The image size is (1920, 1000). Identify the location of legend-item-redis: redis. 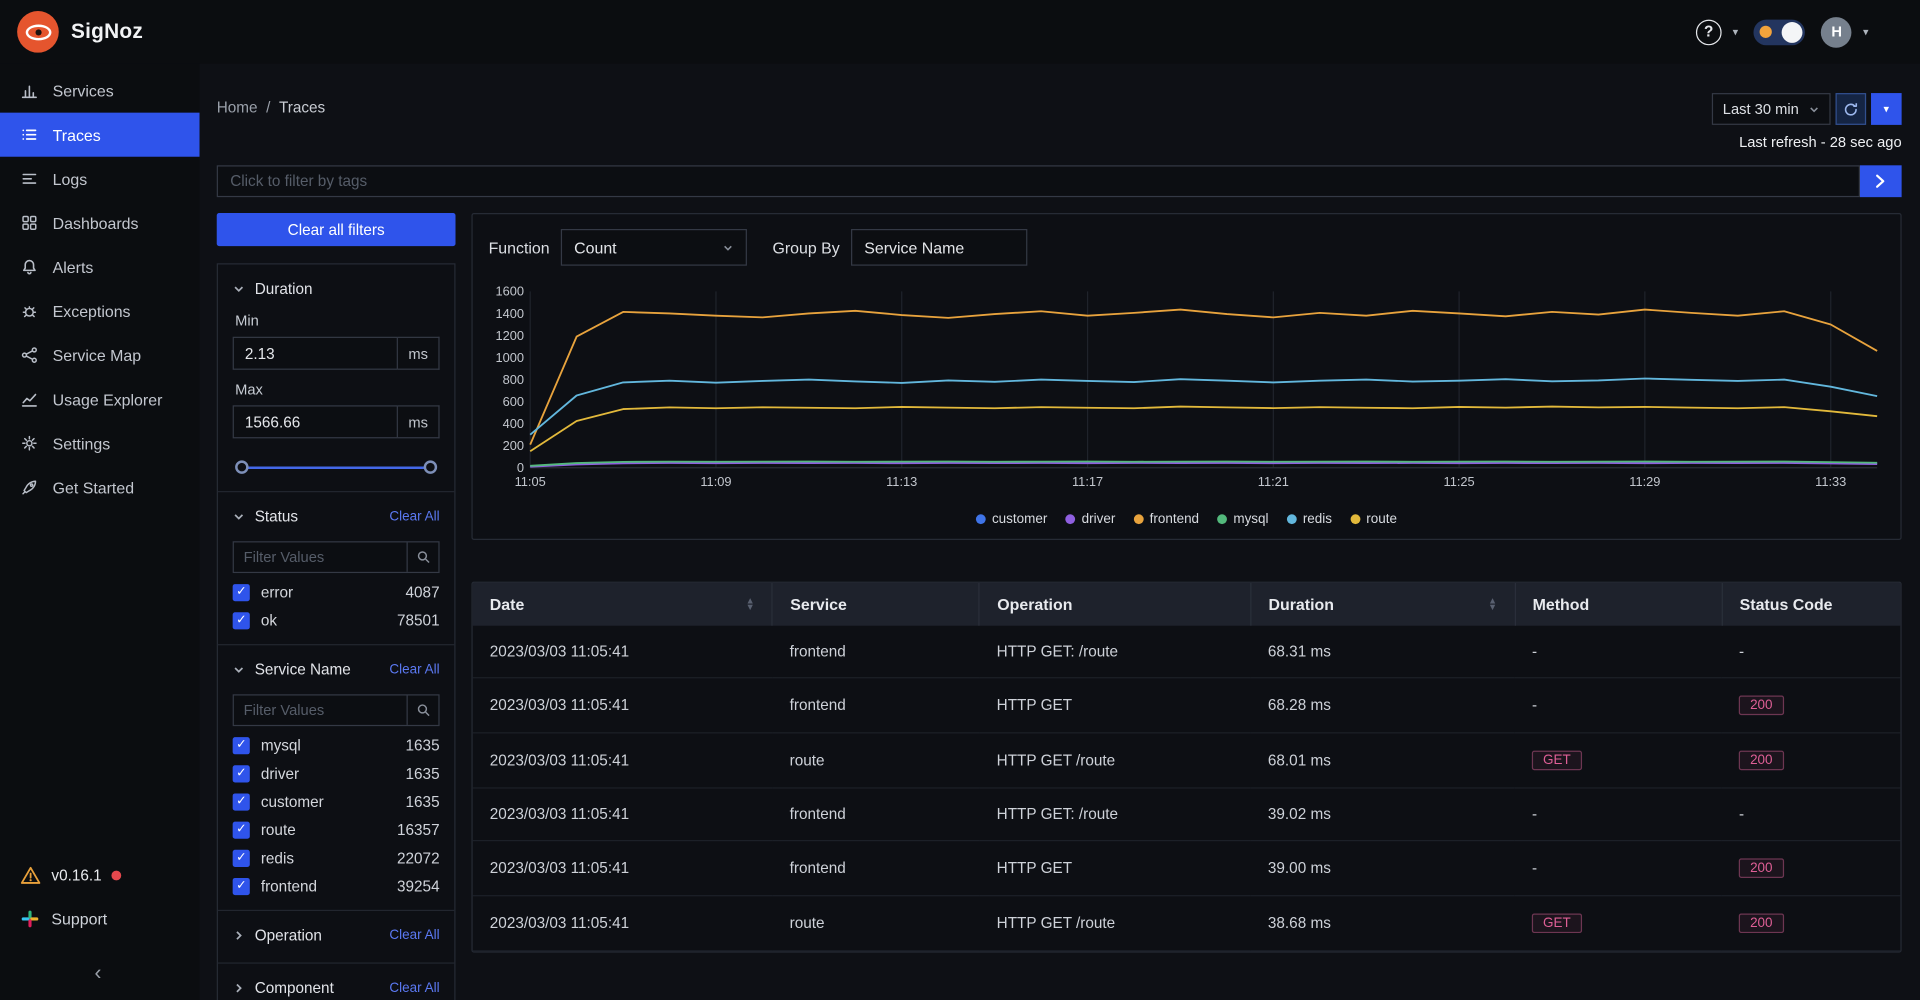
(1309, 519).